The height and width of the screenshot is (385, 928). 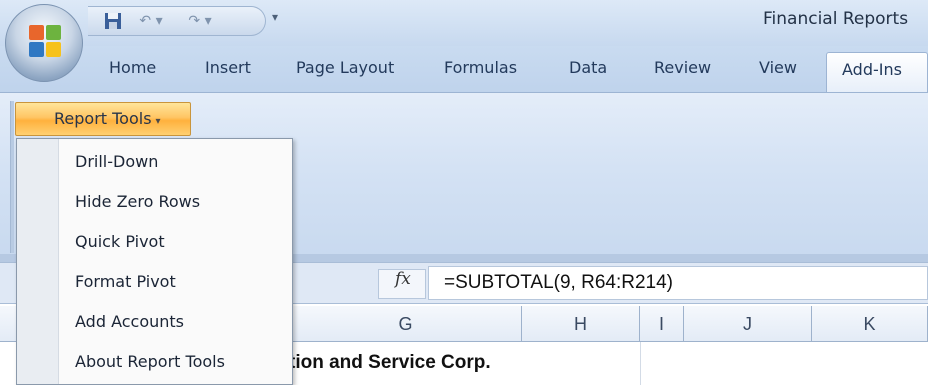 I want to click on quick-access-toolbar: ↶ ▾ ↷ ▾, so click(x=177, y=21).